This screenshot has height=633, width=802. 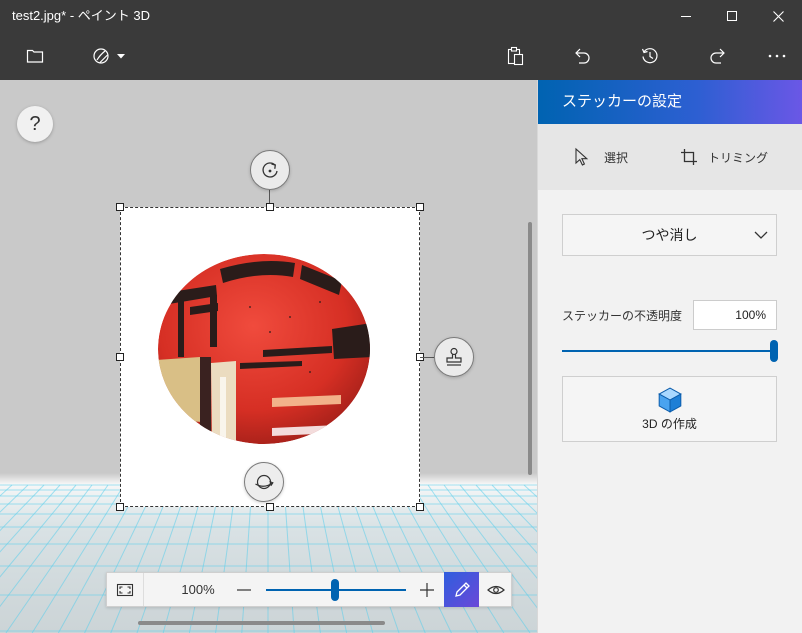 I want to click on minimize-icon, so click(x=686, y=16).